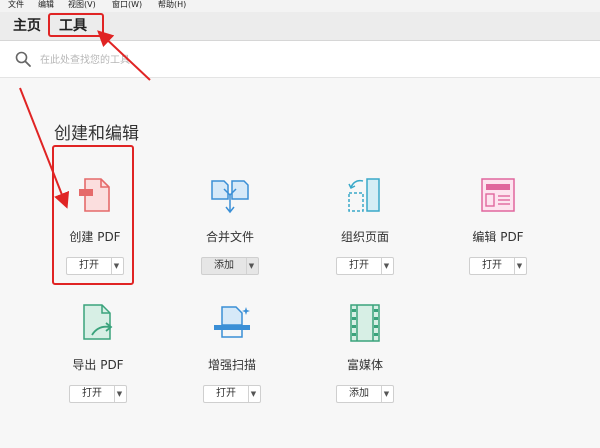 Image resolution: width=600 pixels, height=448 pixels. Describe the element at coordinates (232, 322) in the screenshot. I see `enhance-scan-icon` at that location.